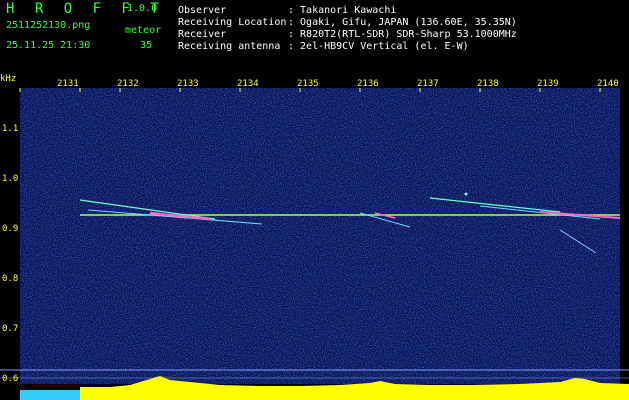  I want to click on y-tick-label: 0.8, so click(10, 279).